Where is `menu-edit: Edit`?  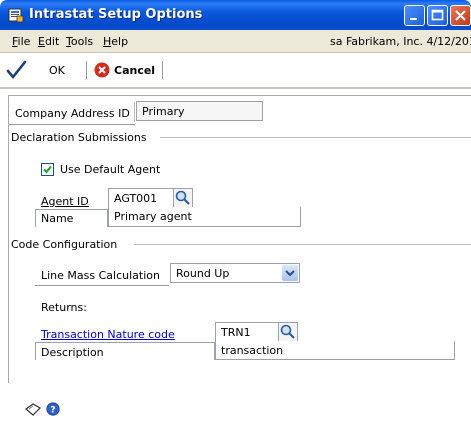
menu-edit: Edit is located at coordinates (48, 41).